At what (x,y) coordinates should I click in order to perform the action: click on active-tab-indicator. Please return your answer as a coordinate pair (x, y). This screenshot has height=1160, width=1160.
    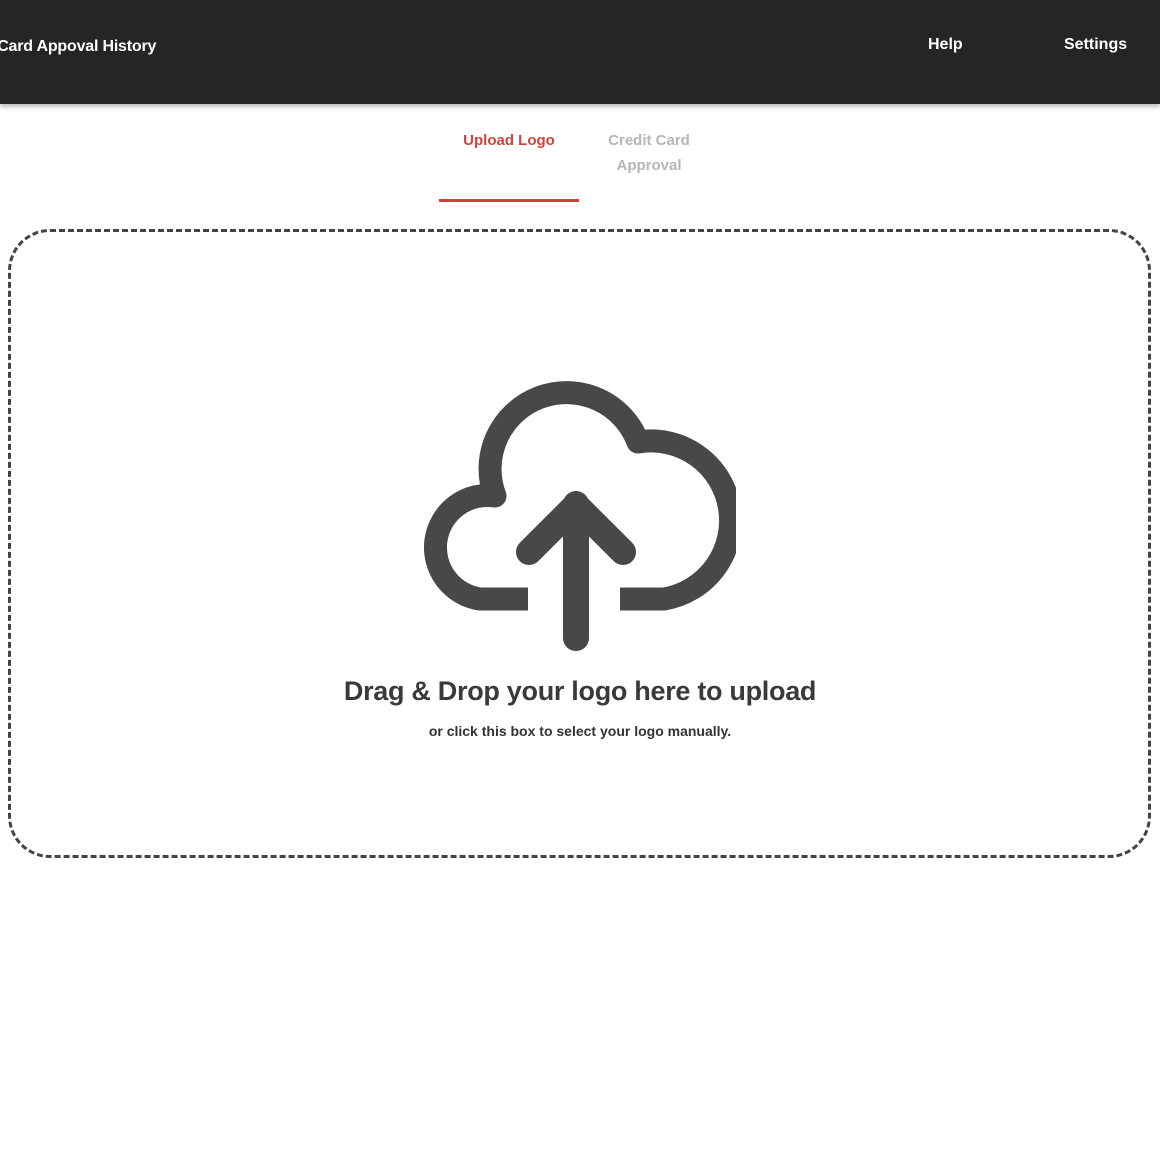
    Looking at the image, I should click on (509, 200).